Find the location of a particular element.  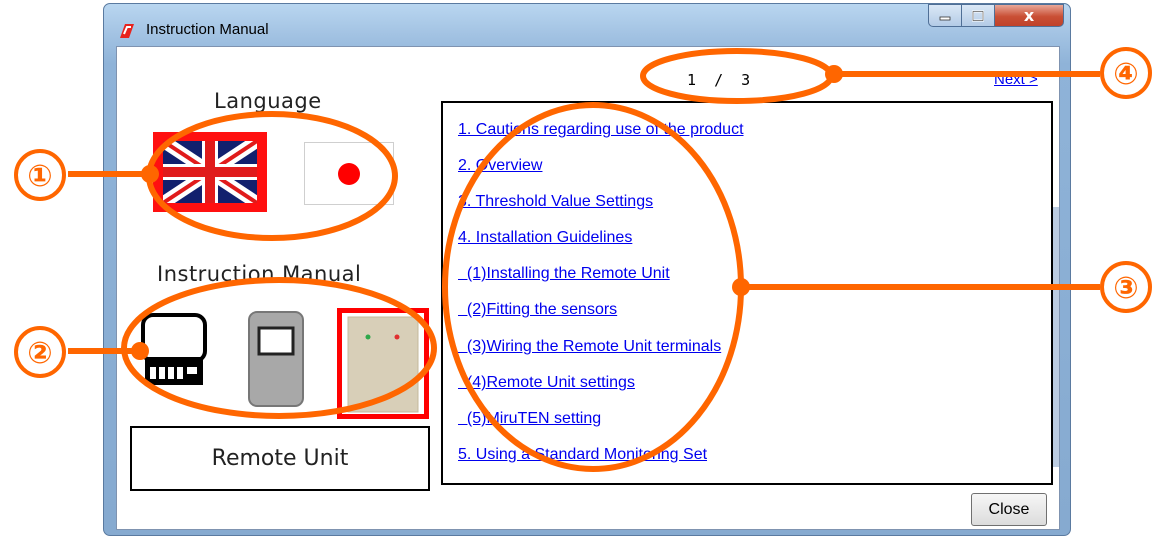

sensor-device-icon is located at coordinates (276, 359).